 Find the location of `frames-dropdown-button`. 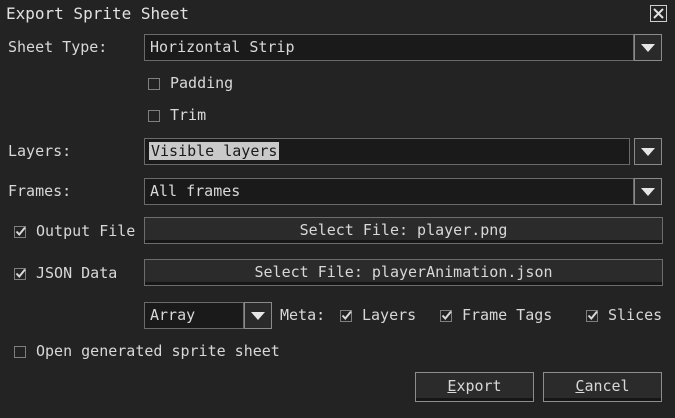

frames-dropdown-button is located at coordinates (648, 191).